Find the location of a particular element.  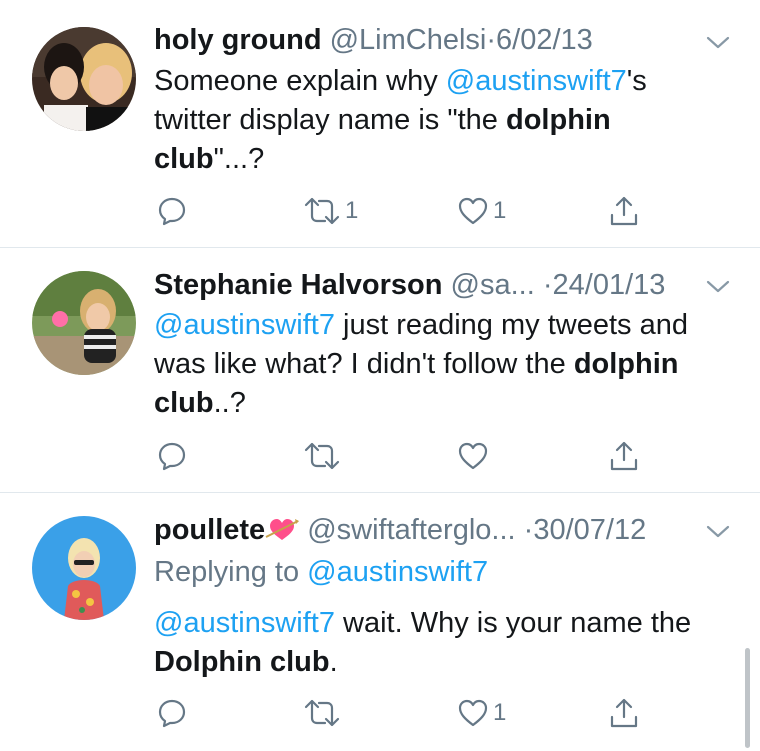

tweet-date: 6/02/13 is located at coordinates (544, 40).